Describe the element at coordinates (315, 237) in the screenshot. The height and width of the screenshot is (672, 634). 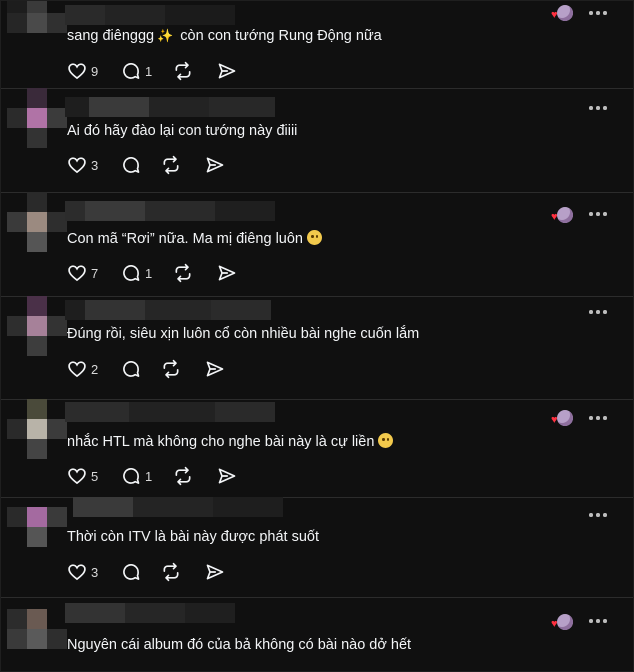
I see `pleading-face-emoji` at that location.